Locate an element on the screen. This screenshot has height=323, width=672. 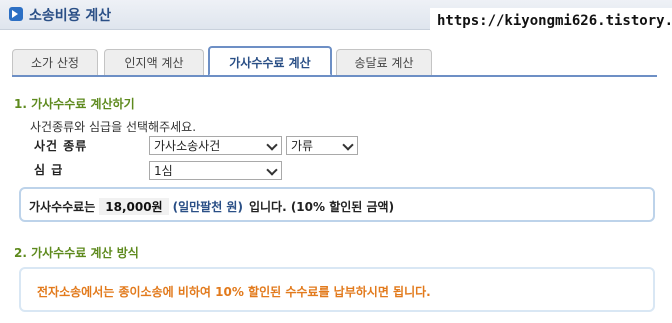
tab-stamp-fee: 인지액 계산 is located at coordinates (154, 62).